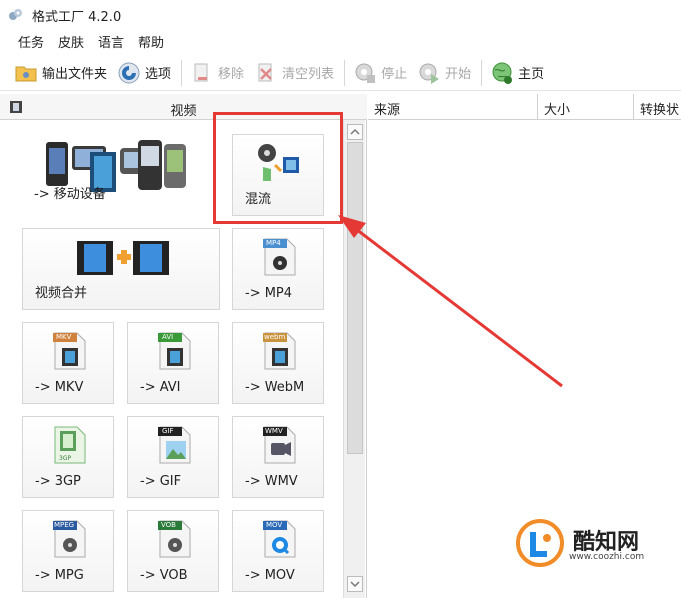 The height and width of the screenshot is (598, 681). I want to click on watermark: 酷知网 www.coozhi.com, so click(584, 544).